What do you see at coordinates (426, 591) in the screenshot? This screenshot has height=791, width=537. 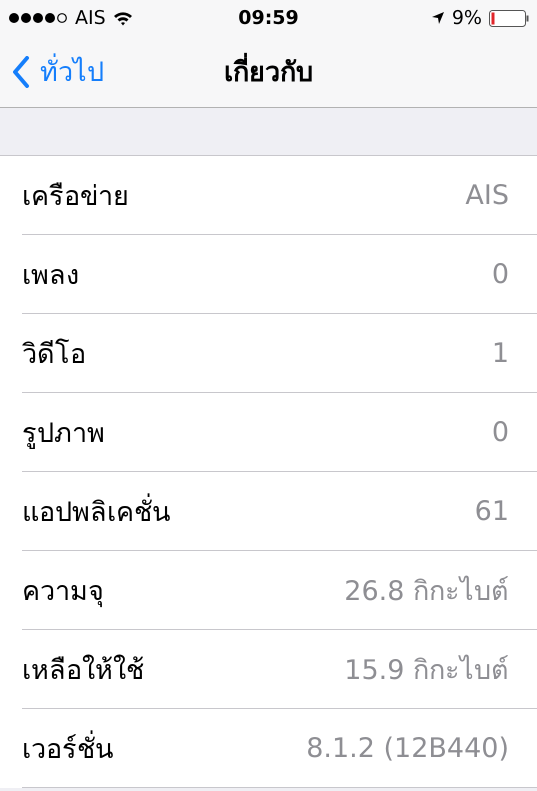 I see `row-value: 26.8 กิกะไบต์` at bounding box center [426, 591].